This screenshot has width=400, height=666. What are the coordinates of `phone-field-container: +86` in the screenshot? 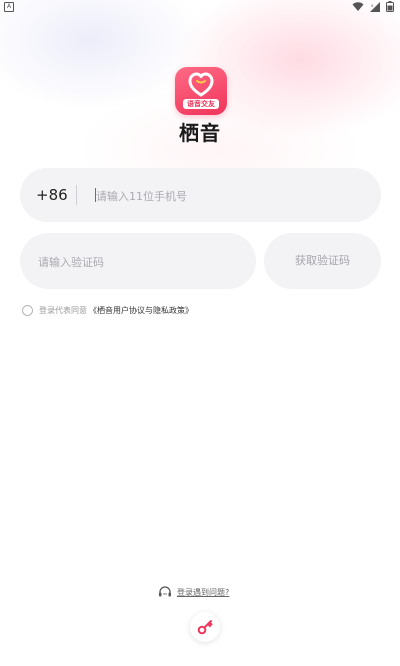 It's located at (200, 196).